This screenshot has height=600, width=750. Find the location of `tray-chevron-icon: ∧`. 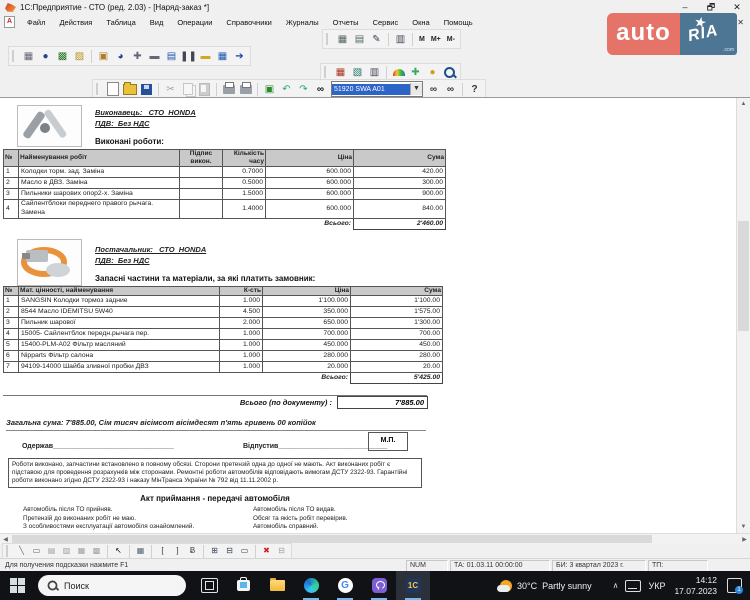

tray-chevron-icon: ∧ is located at coordinates (616, 585).